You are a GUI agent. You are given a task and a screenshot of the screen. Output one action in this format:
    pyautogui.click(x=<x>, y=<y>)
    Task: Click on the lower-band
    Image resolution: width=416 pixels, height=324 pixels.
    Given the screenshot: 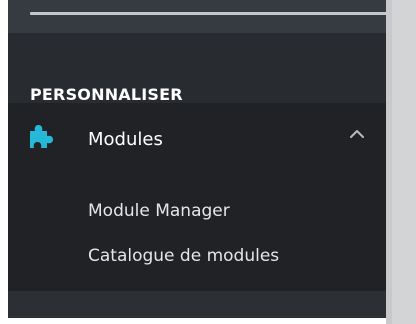 What is the action you would take?
    pyautogui.click(x=197, y=304)
    